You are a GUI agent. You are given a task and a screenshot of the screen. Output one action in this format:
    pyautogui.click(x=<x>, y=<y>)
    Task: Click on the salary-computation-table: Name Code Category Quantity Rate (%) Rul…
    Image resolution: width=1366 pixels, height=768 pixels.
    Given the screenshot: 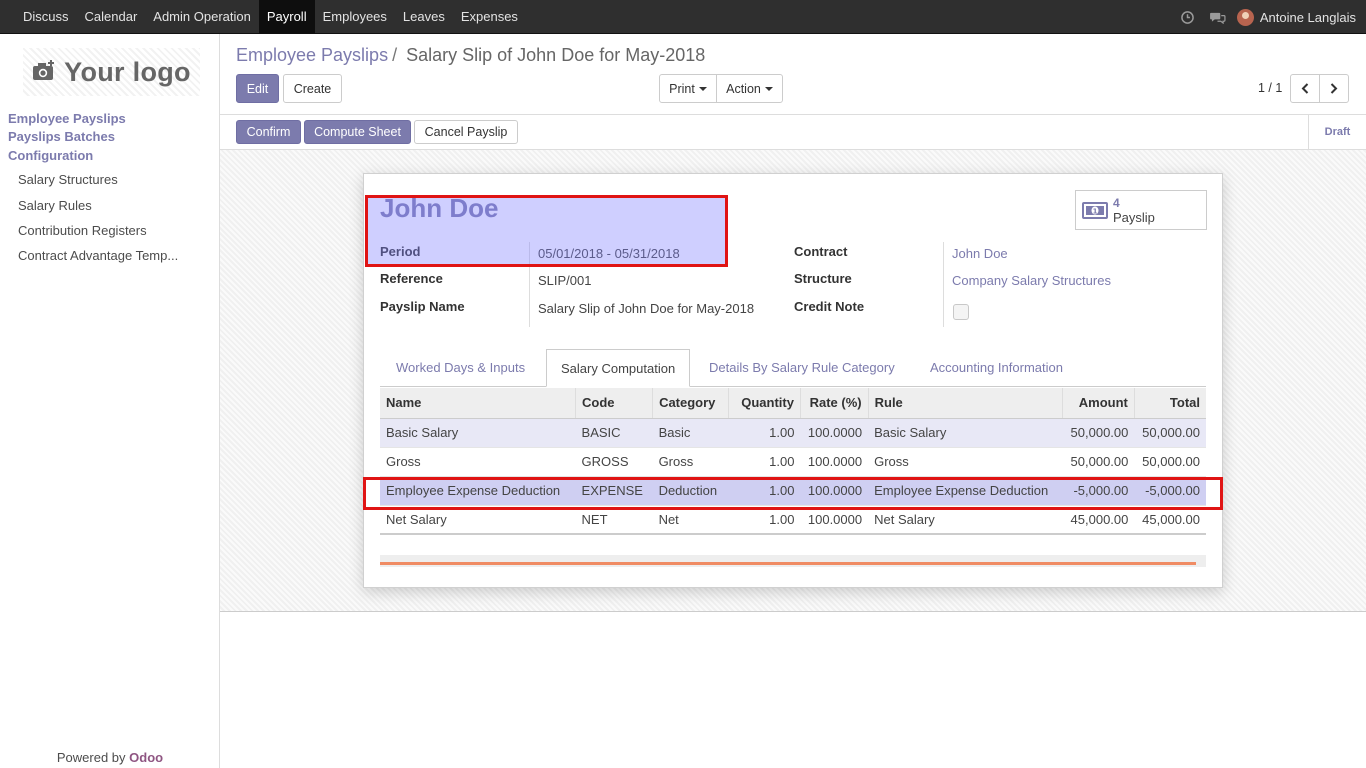 What is the action you would take?
    pyautogui.click(x=793, y=462)
    